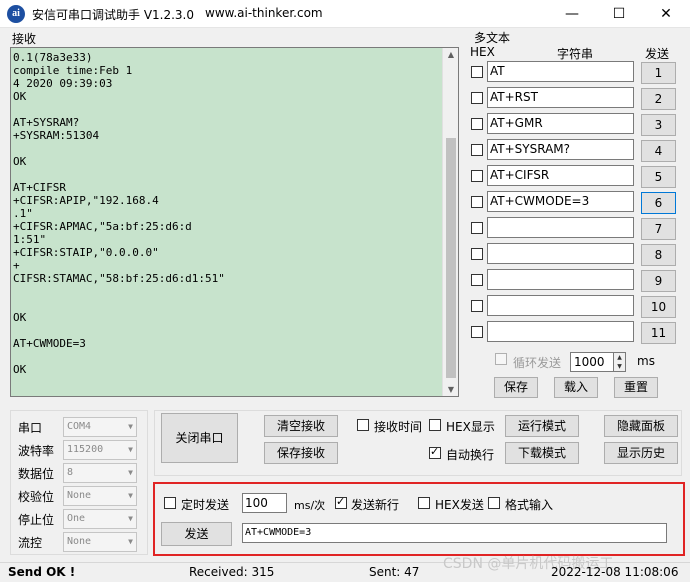 The width and height of the screenshot is (690, 582). What do you see at coordinates (36, 451) in the screenshot?
I see `baud-label: 波特率` at bounding box center [36, 451].